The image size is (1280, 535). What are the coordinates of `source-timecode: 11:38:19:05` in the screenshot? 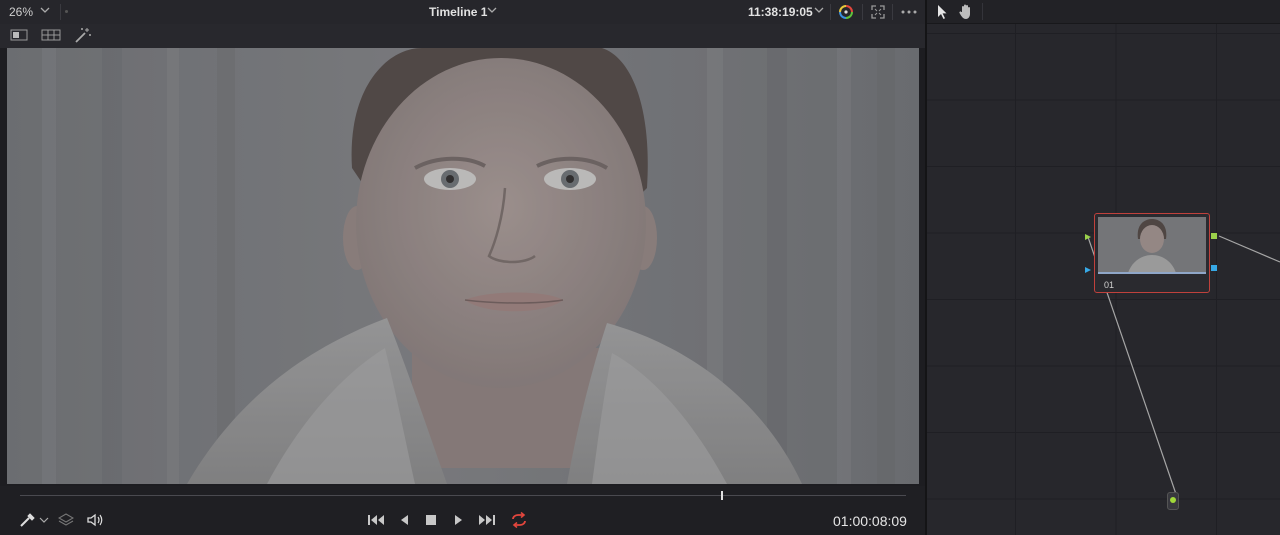 It's located at (780, 12).